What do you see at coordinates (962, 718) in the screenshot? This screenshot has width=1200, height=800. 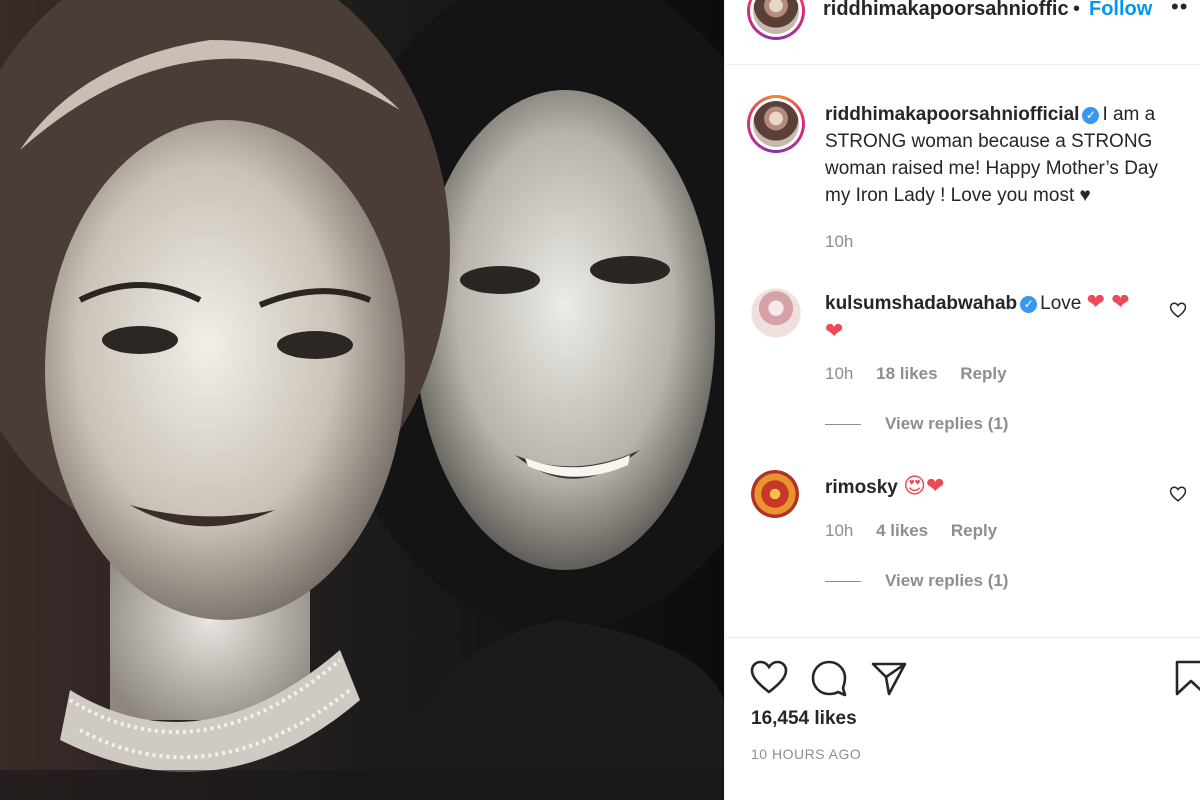 I see `post-actions: 16,454 likes 10 HOURS AGO` at bounding box center [962, 718].